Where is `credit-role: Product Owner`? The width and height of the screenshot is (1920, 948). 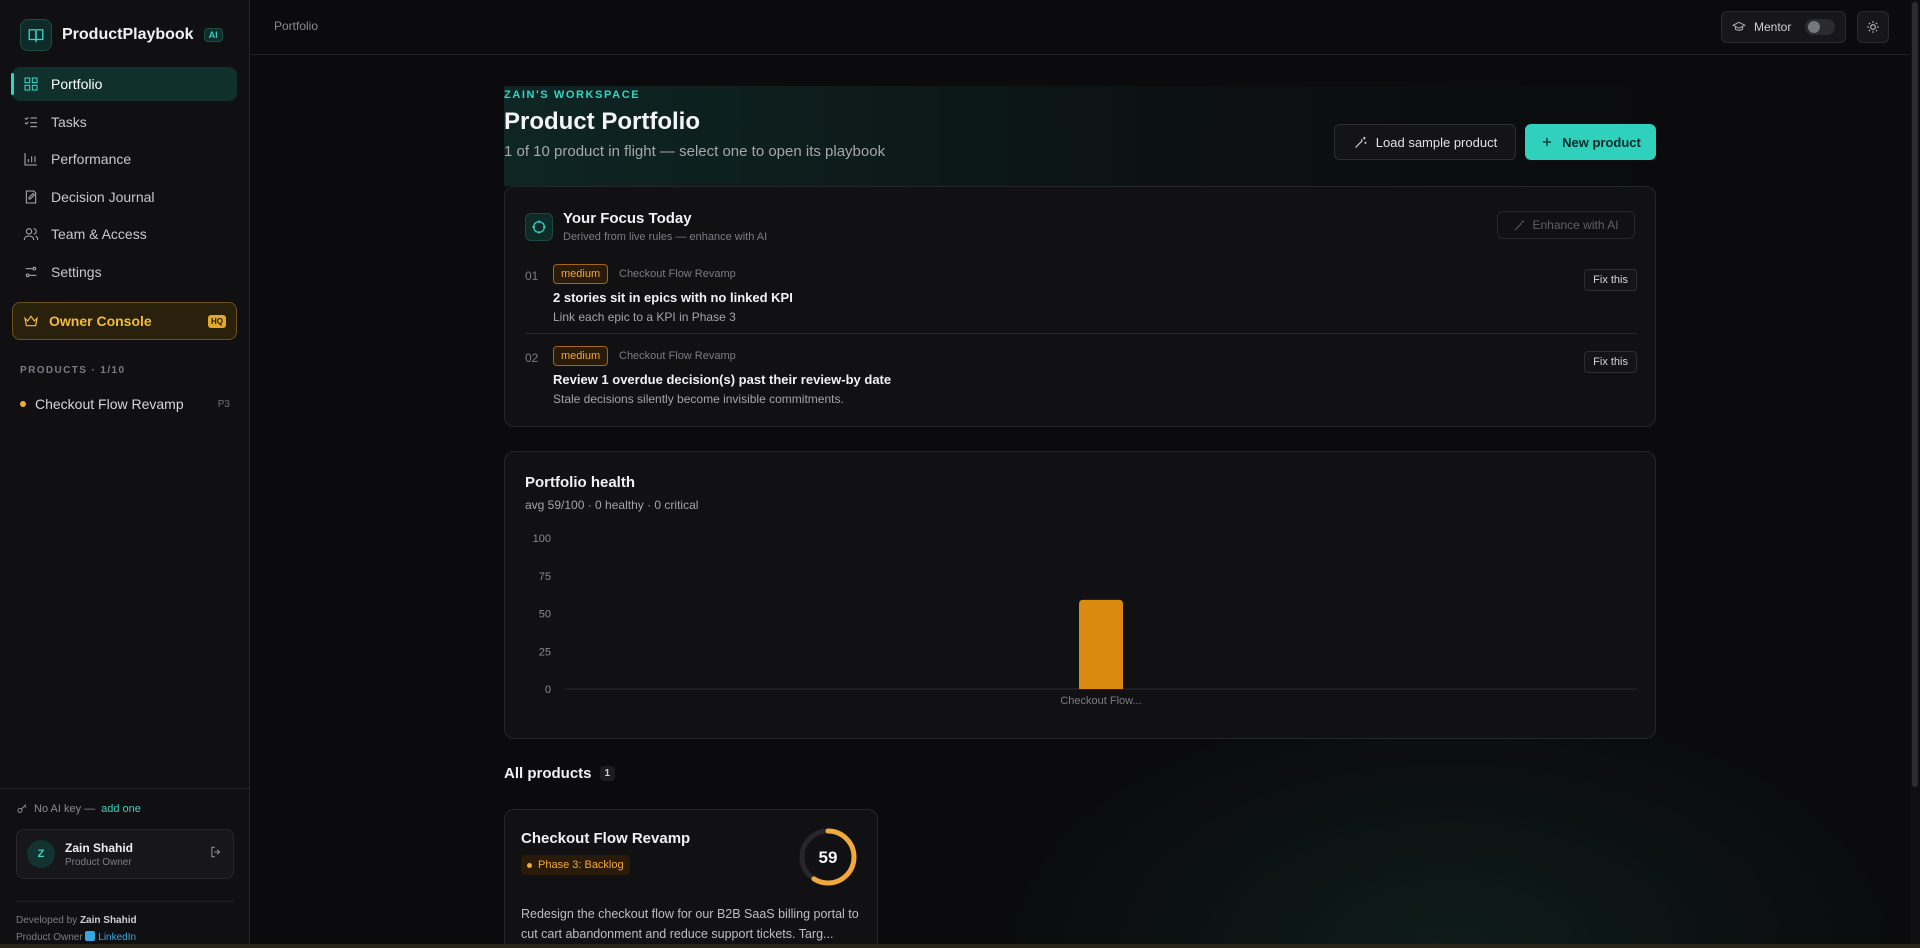 credit-role: Product Owner is located at coordinates (49, 937).